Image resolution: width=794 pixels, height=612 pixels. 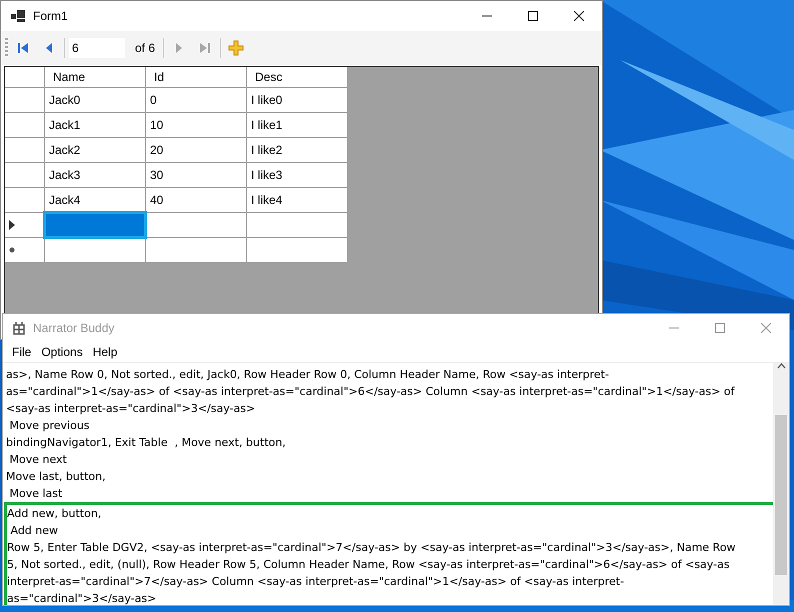 I want to click on log-line: interpret-as="cardinal">7</say-as> Column <say-as interpret-as="cardinal">1</say-as> of <say-as interpret-, so click(x=316, y=582).